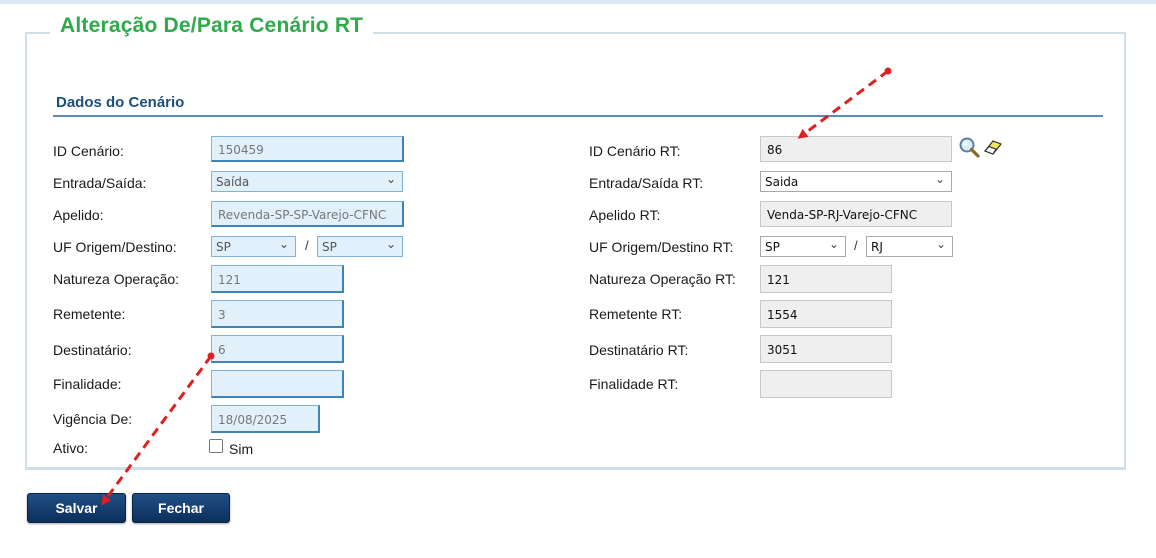 This screenshot has height=558, width=1156. What do you see at coordinates (826, 279) in the screenshot?
I see `natureza-operacao-rt-field: 121` at bounding box center [826, 279].